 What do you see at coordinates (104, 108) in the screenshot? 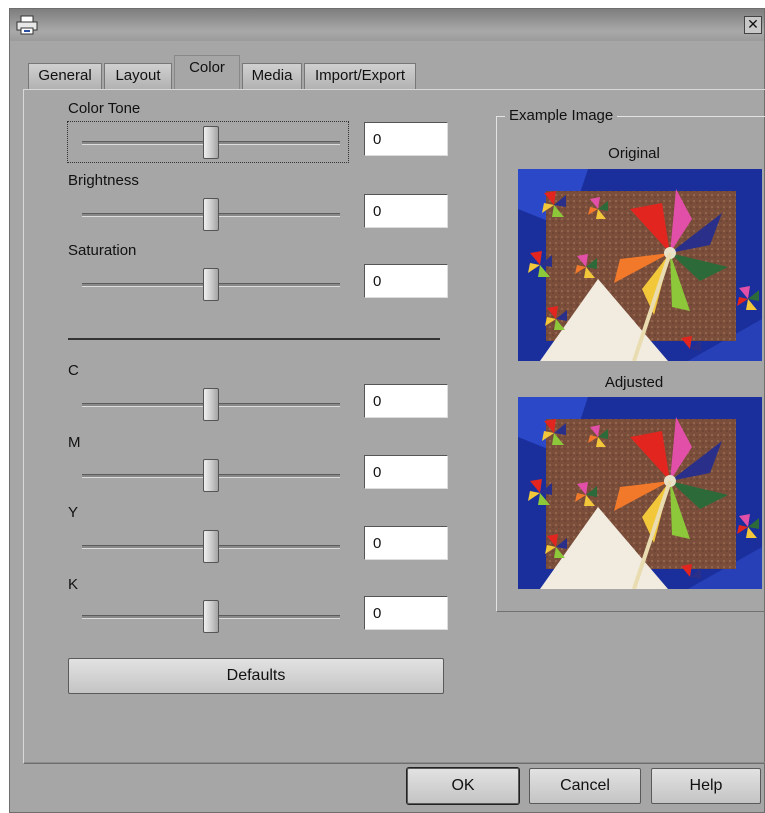
I see `color-tone-label: Color Tone` at bounding box center [104, 108].